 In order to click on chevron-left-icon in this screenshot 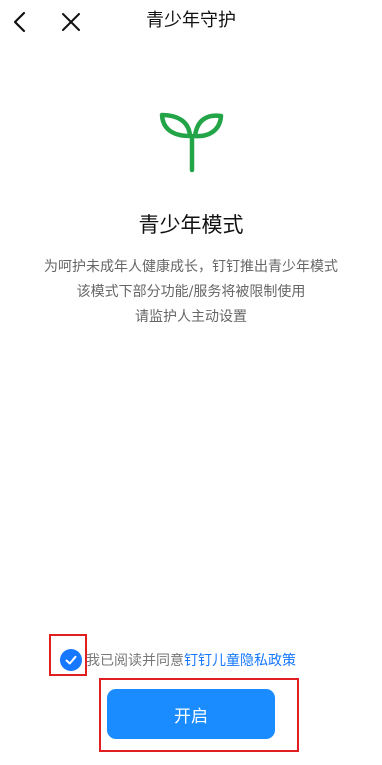, I will do `click(19, 22)`.